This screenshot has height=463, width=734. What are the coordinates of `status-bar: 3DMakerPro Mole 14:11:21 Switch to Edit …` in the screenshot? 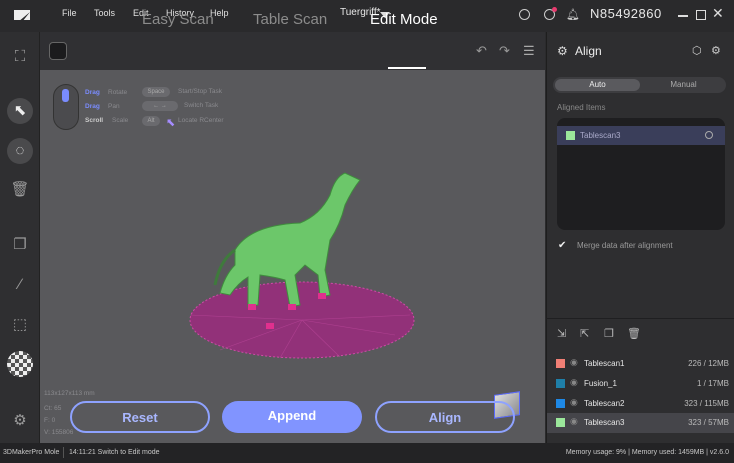 It's located at (367, 453).